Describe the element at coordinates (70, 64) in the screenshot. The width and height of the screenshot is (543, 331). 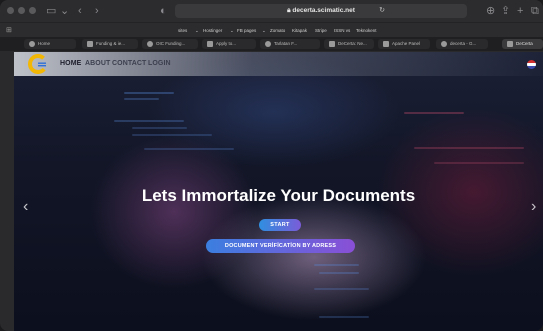
I see `nav-link-home: HOME` at that location.